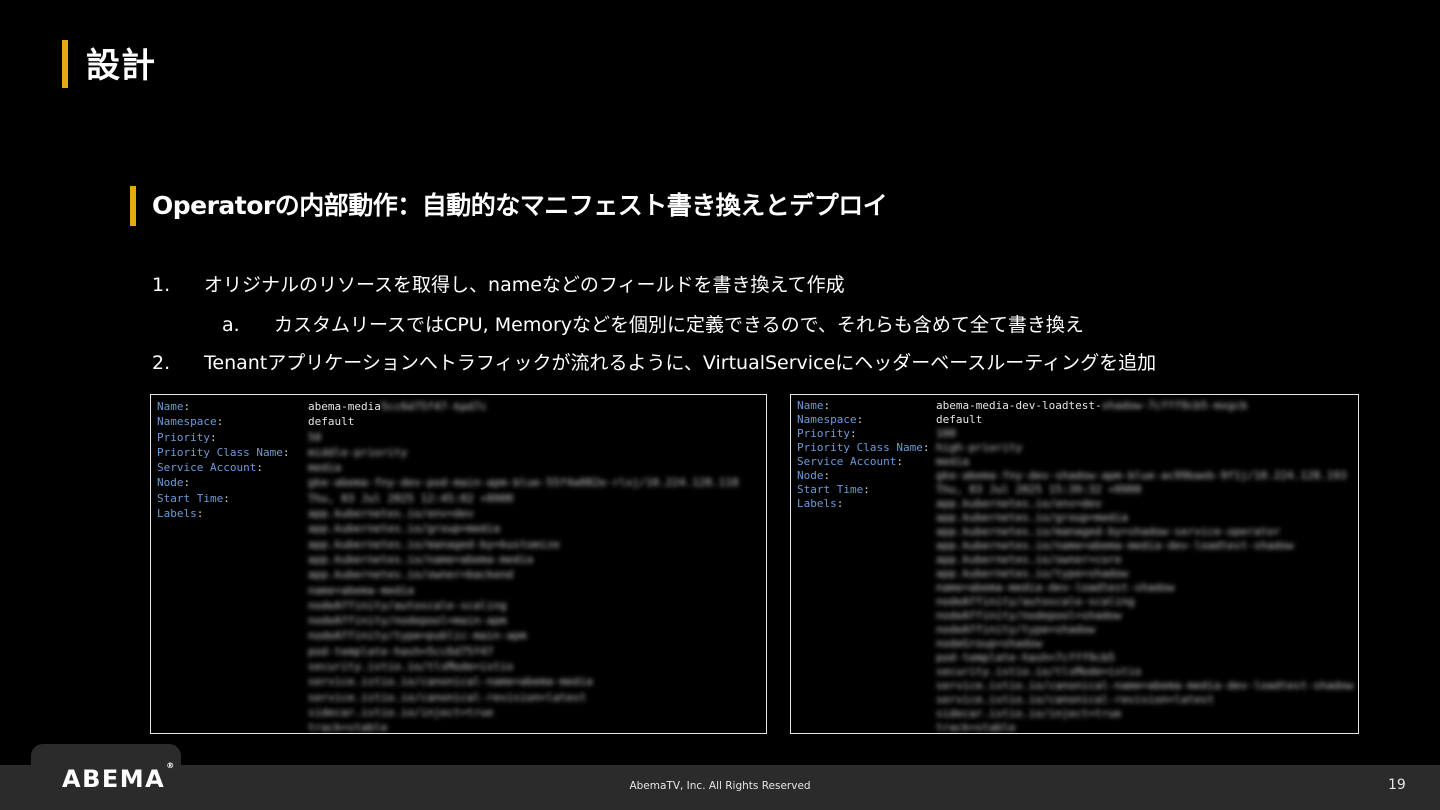 This screenshot has height=810, width=1440. I want to click on terminal-row: nodeAffinity/type=public-main-apm, so click(523, 635).